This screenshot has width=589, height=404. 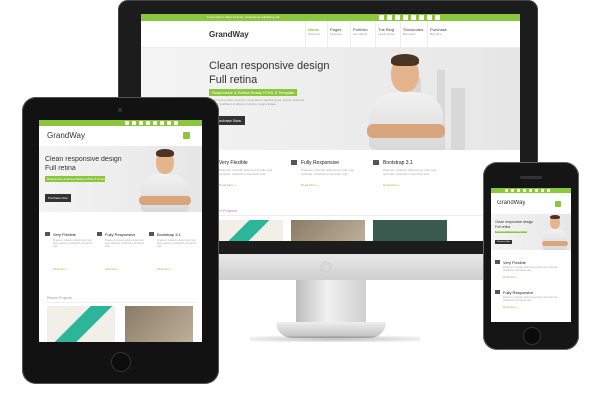 I want to click on nav-home: Home Welcome, so click(x=314, y=31).